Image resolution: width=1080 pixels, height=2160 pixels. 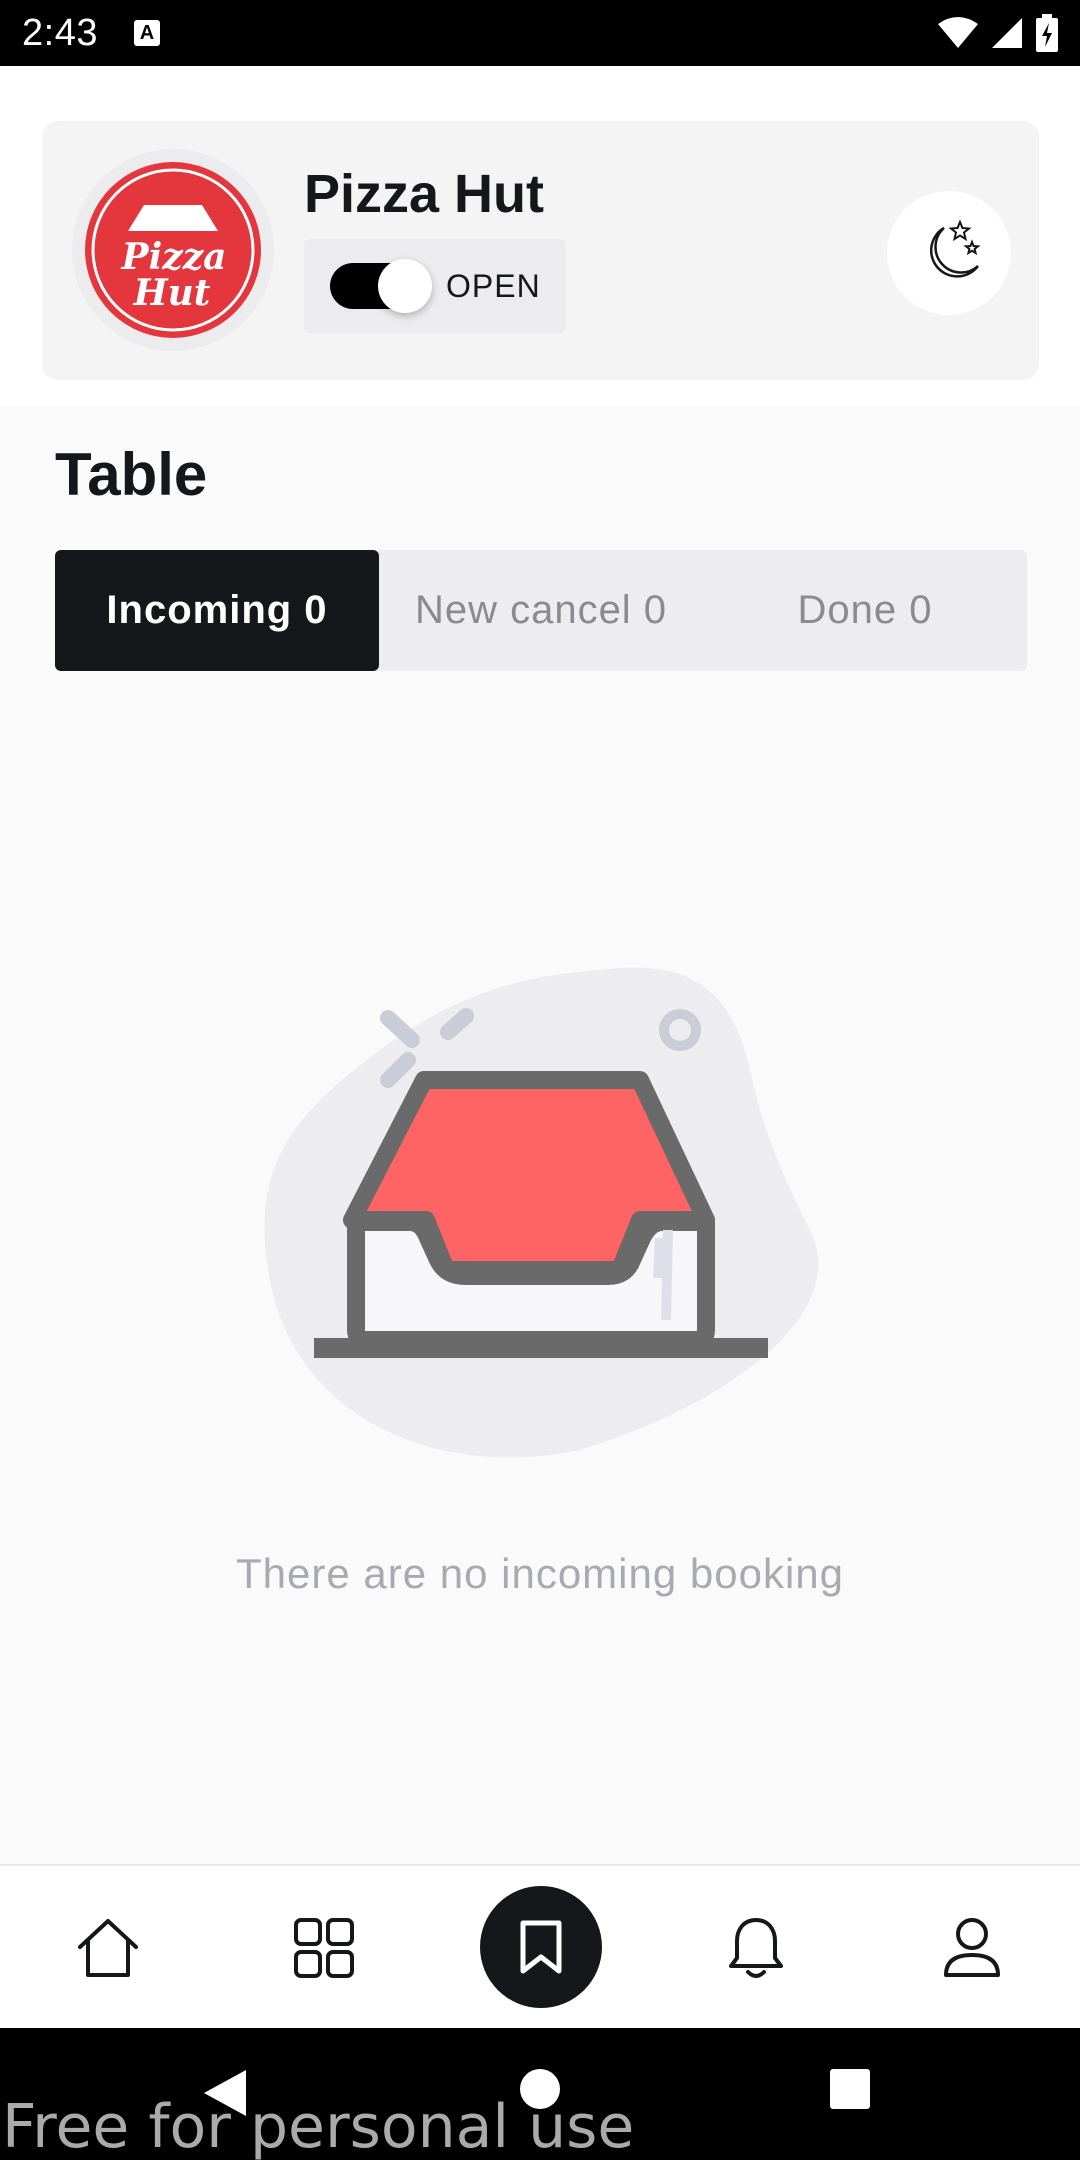 I want to click on tab-new-cancel: New cancel 0, so click(x=541, y=610).